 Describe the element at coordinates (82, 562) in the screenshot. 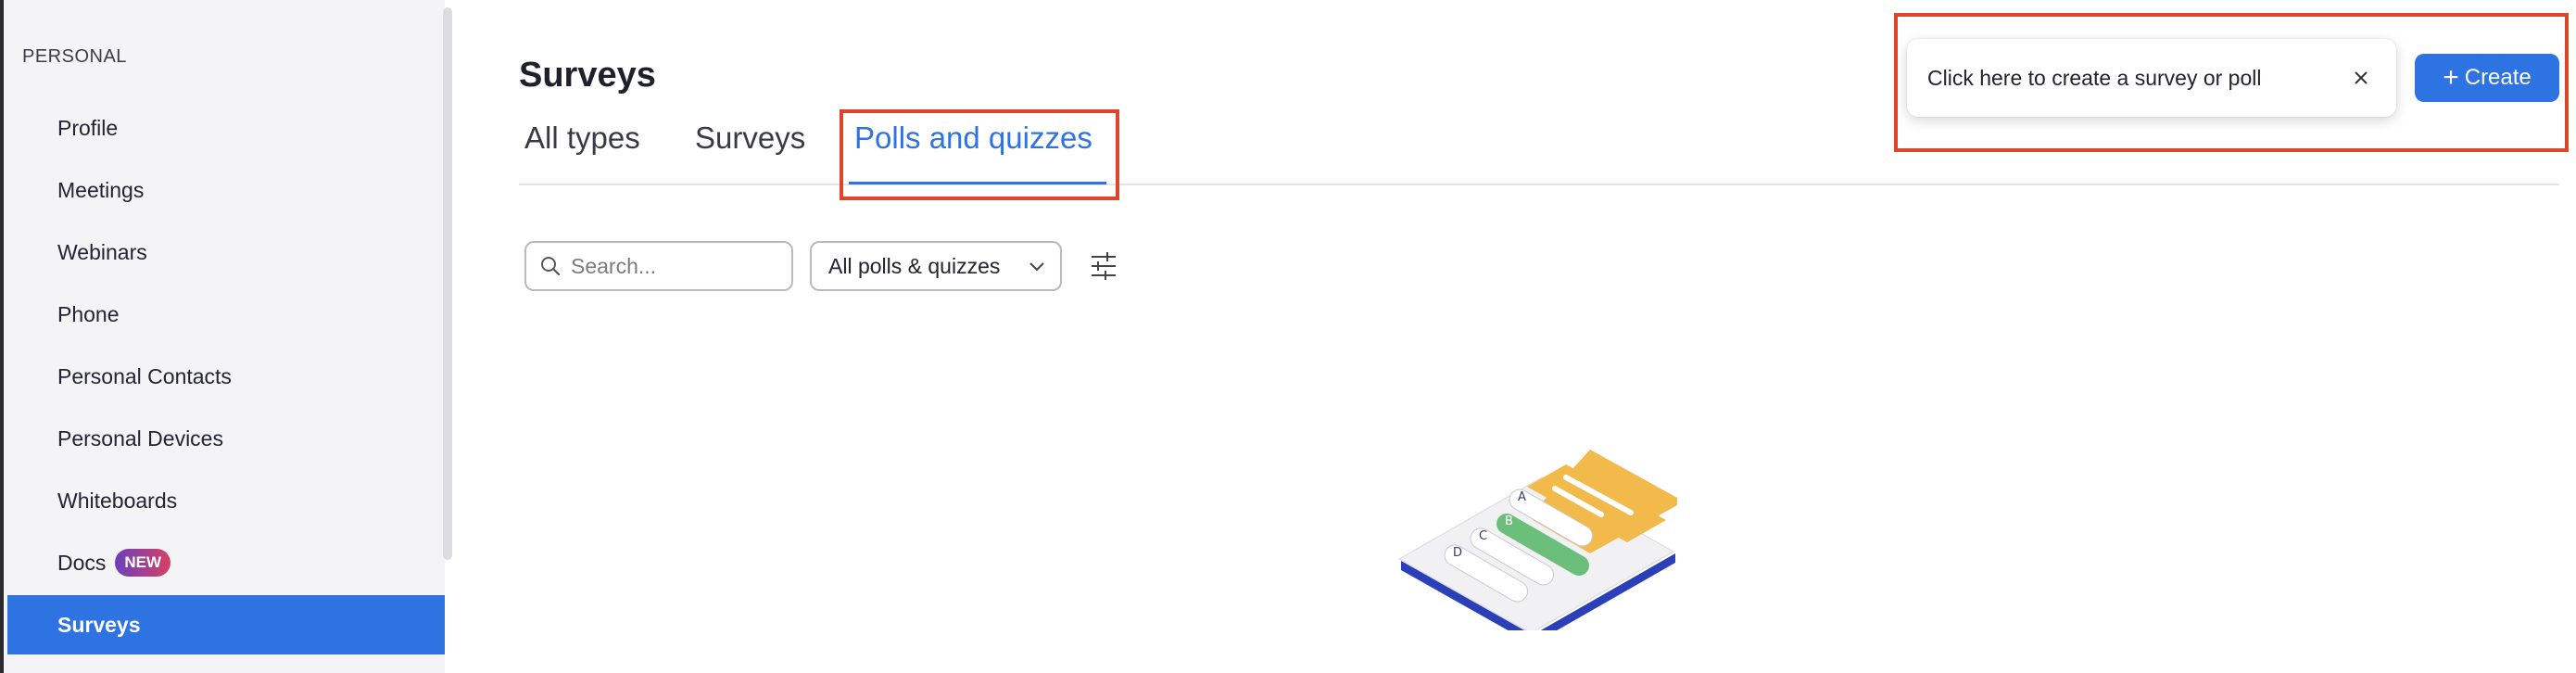

I see `sidebar-item-label: Docs` at that location.